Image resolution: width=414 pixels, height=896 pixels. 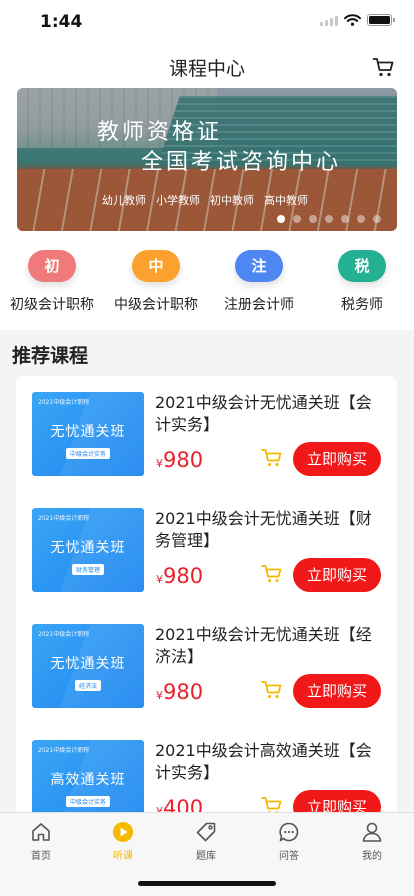 What do you see at coordinates (61, 22) in the screenshot?
I see `status-time: 1:44` at bounding box center [61, 22].